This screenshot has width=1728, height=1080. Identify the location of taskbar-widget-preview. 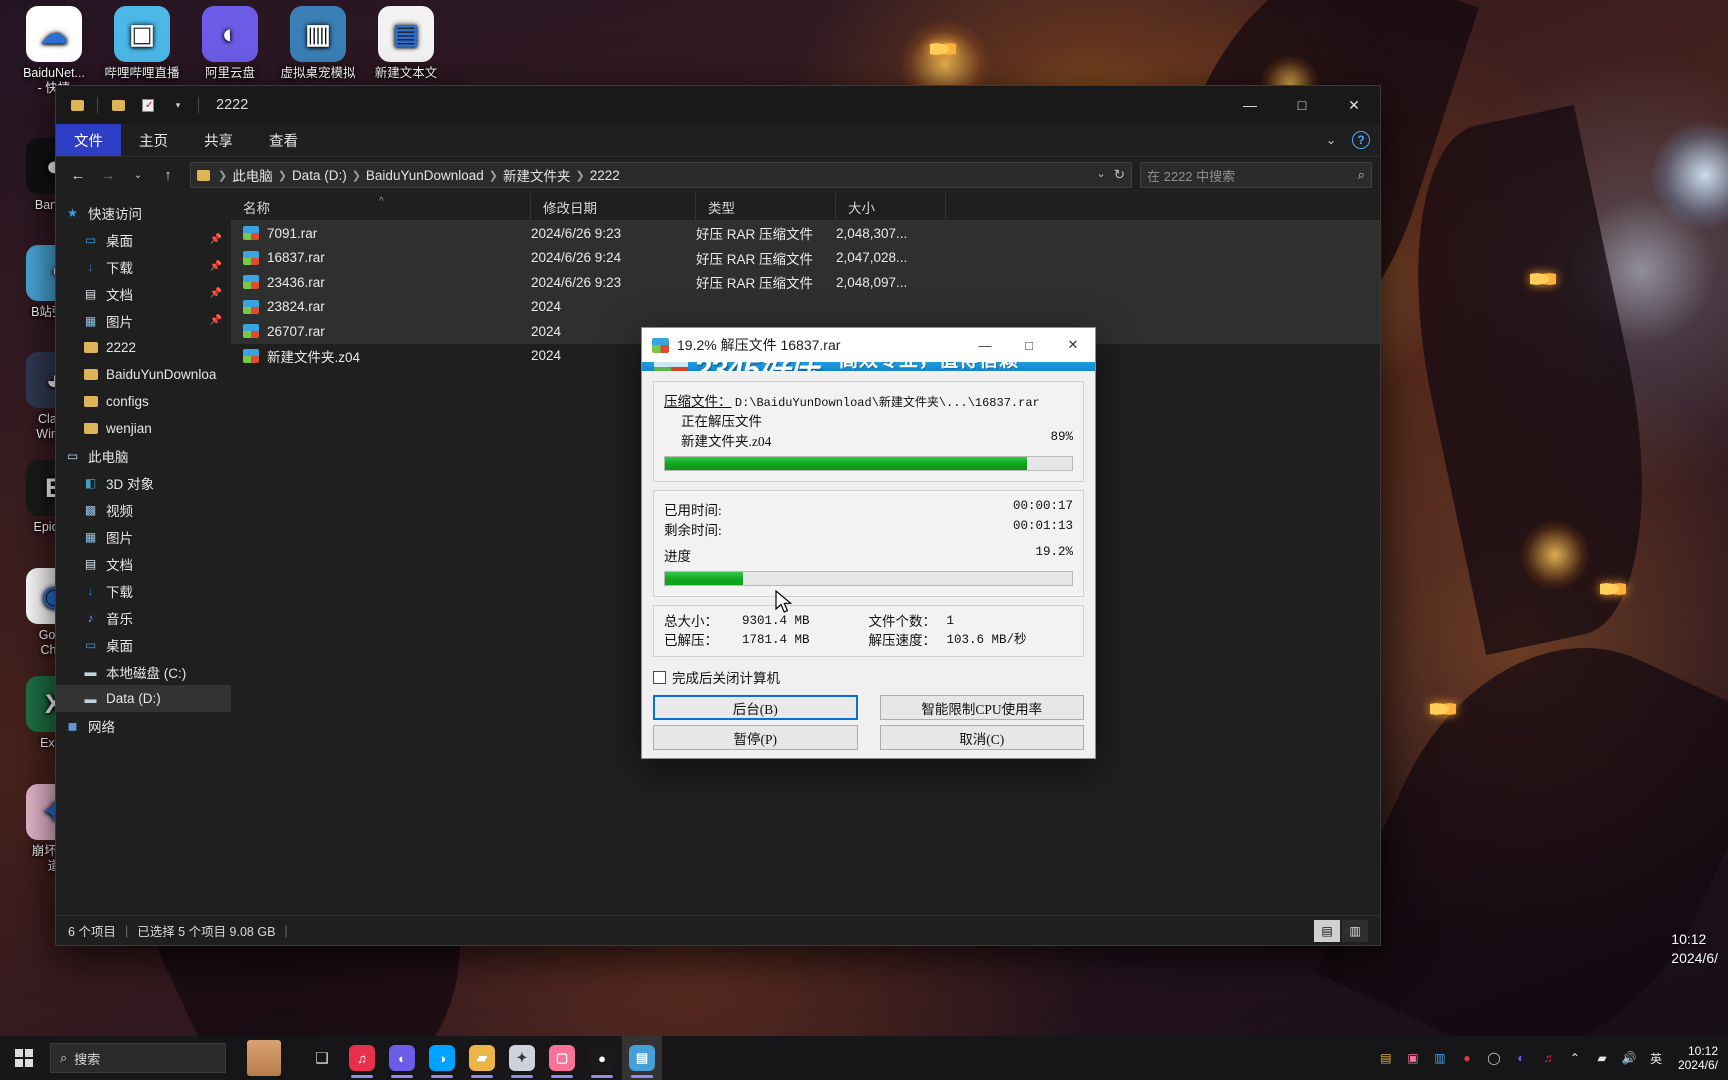
(264, 1058).